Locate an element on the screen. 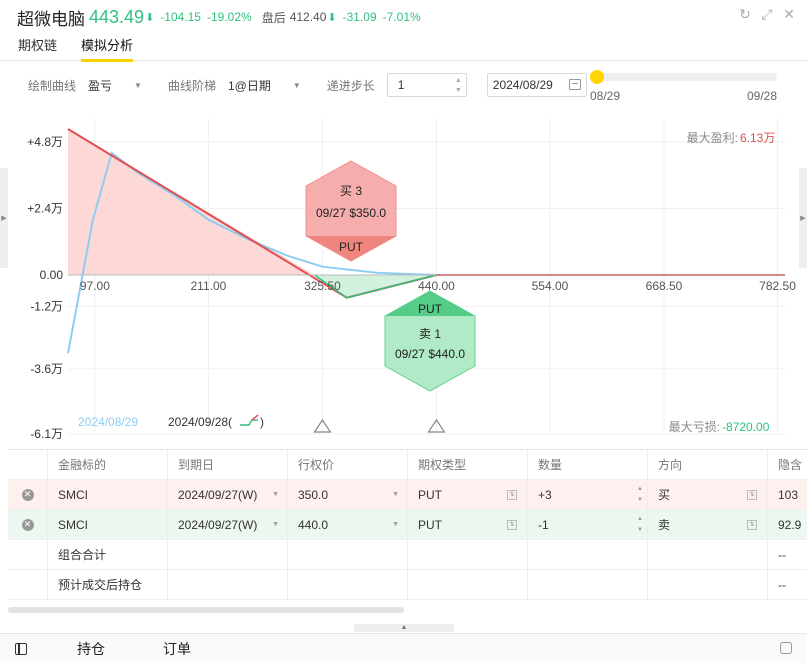 This screenshot has width=807, height=663. summary-label: 组合合计 is located at coordinates (108, 554).